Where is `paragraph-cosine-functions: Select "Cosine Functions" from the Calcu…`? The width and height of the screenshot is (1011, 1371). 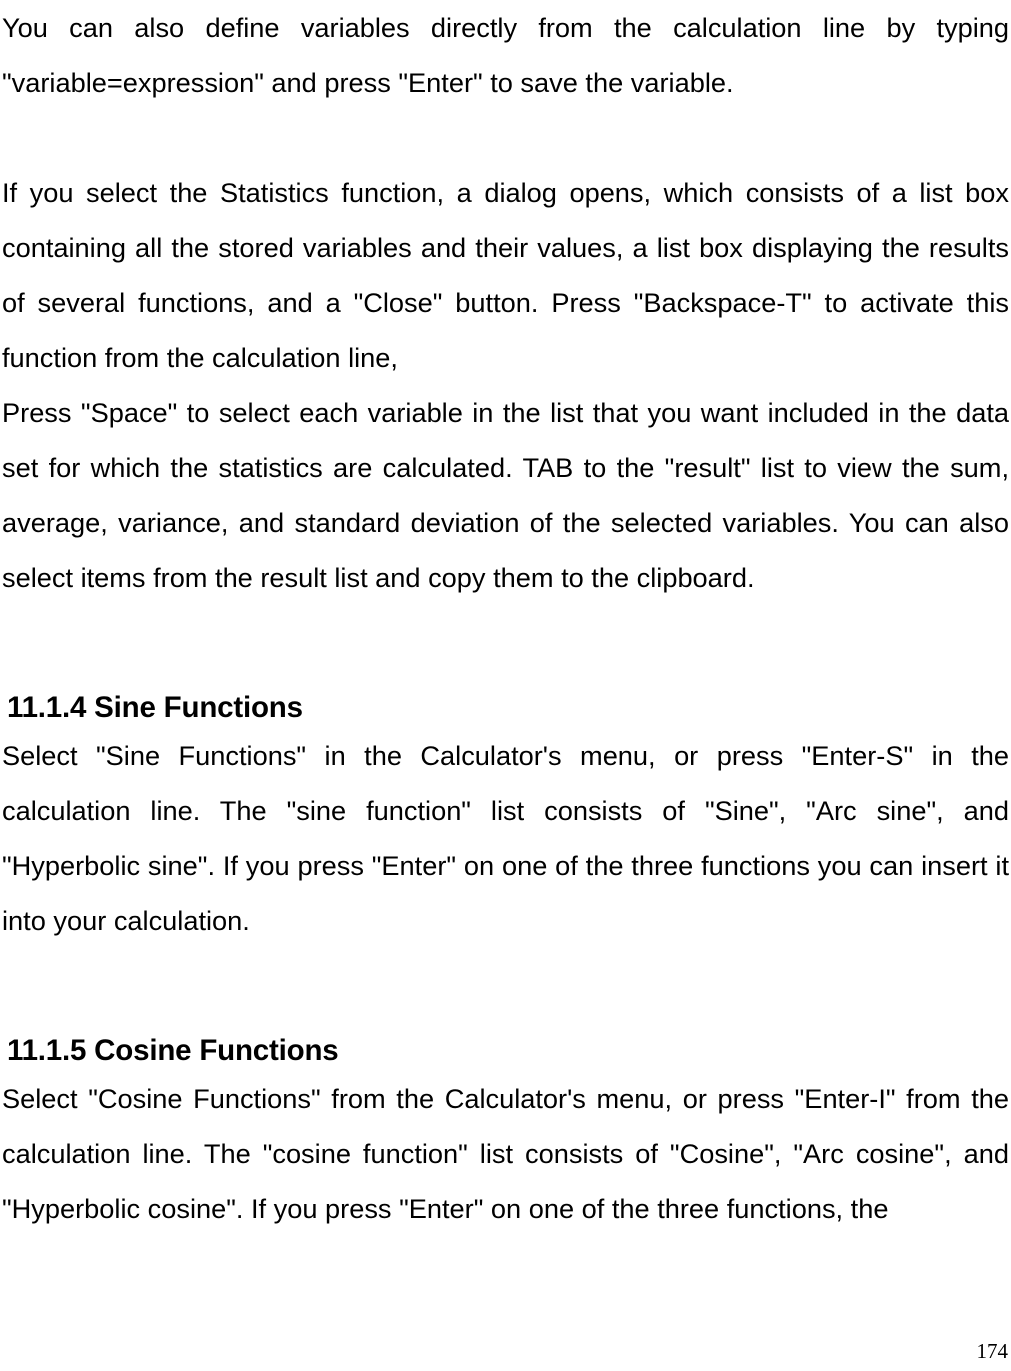 paragraph-cosine-functions: Select "Cosine Functions" from the Calcu… is located at coordinates (505, 1153).